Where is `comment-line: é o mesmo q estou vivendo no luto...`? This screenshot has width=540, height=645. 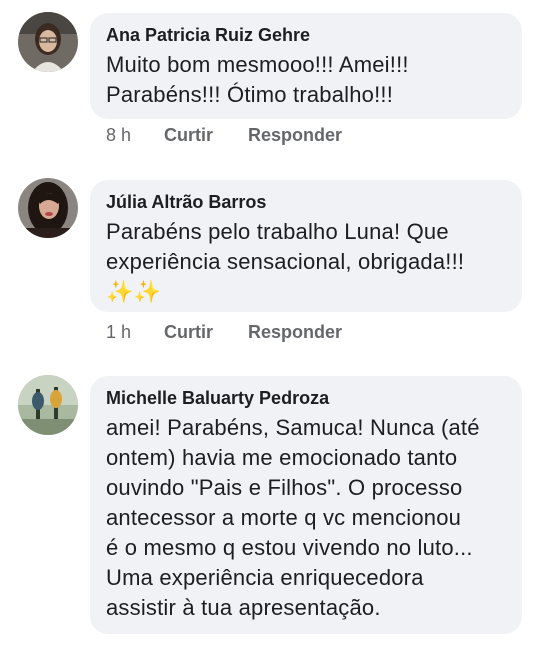
comment-line: é o mesmo q estou vivendo no luto... is located at coordinates (289, 547).